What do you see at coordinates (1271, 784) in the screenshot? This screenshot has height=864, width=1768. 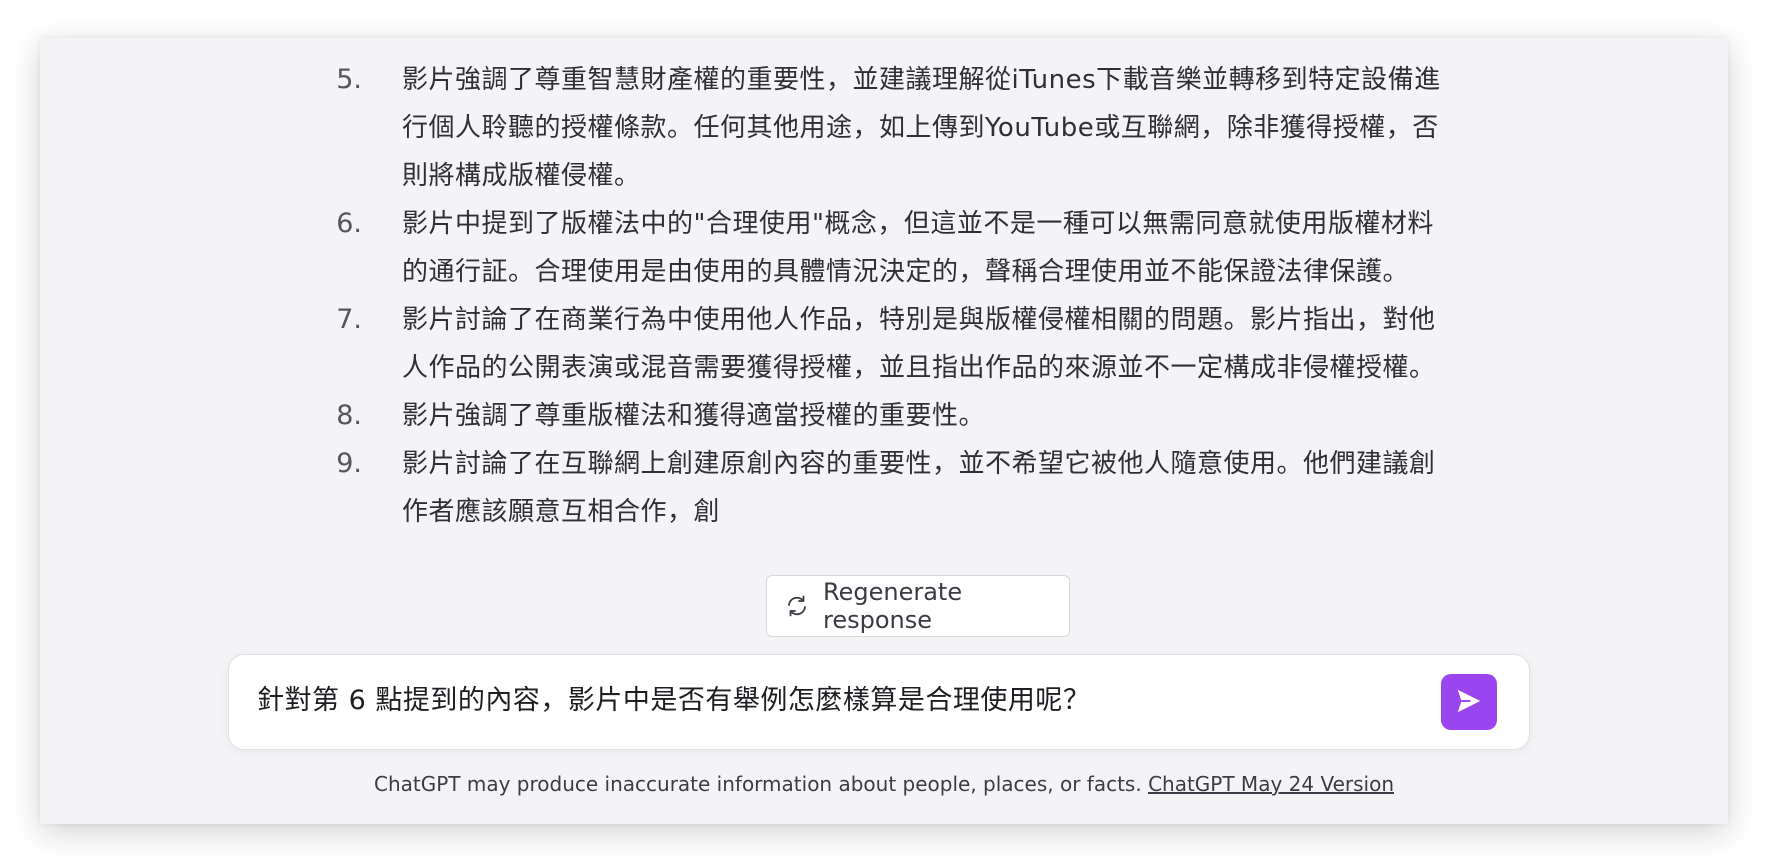 I see `version-link: ChatGPT May 24 Version` at bounding box center [1271, 784].